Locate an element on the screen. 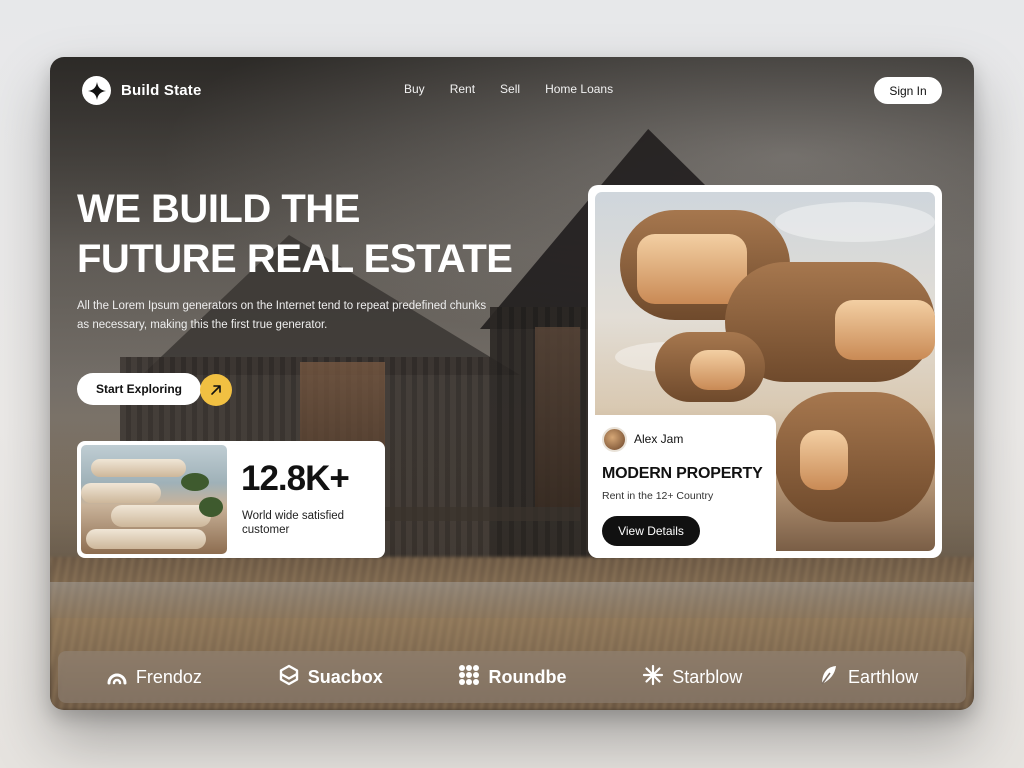  sign-in-button: Sign In is located at coordinates (908, 90).